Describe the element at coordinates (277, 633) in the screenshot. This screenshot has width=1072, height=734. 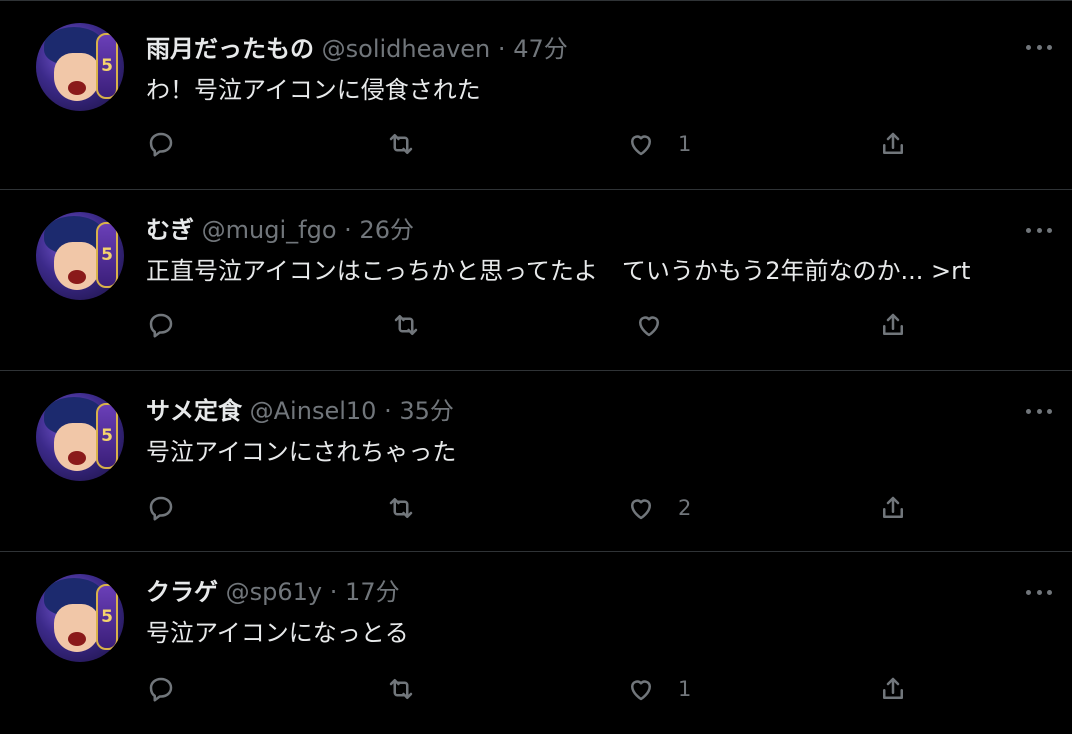
I see `tweet-text: 号泣アイコンになっとる` at that location.